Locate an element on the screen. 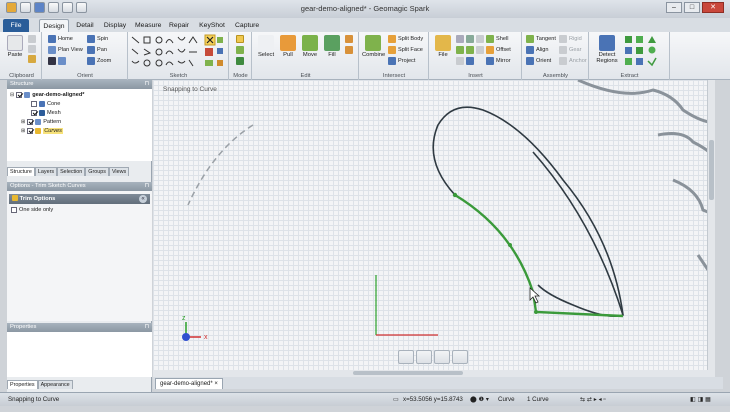  trim-options-section: Trim Options « is located at coordinates (79, 199).